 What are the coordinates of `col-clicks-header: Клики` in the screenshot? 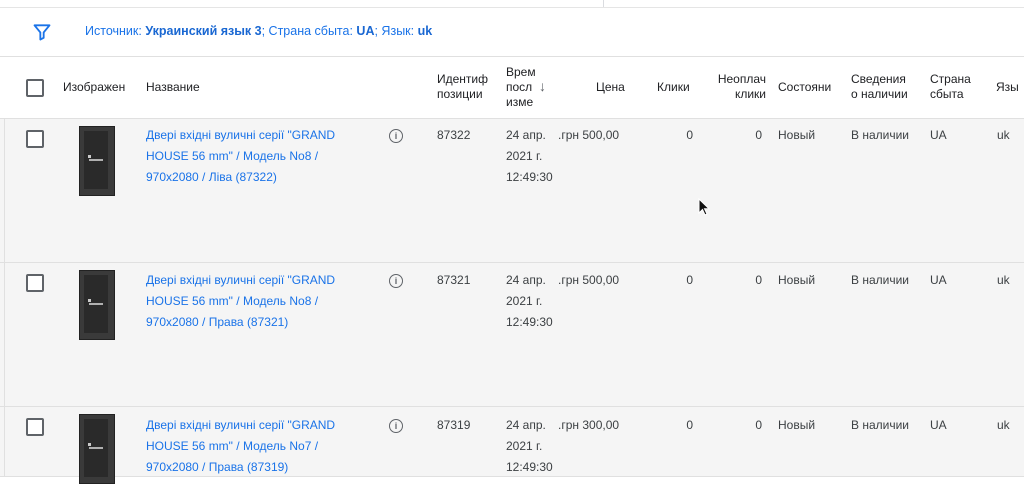 It's located at (673, 87).